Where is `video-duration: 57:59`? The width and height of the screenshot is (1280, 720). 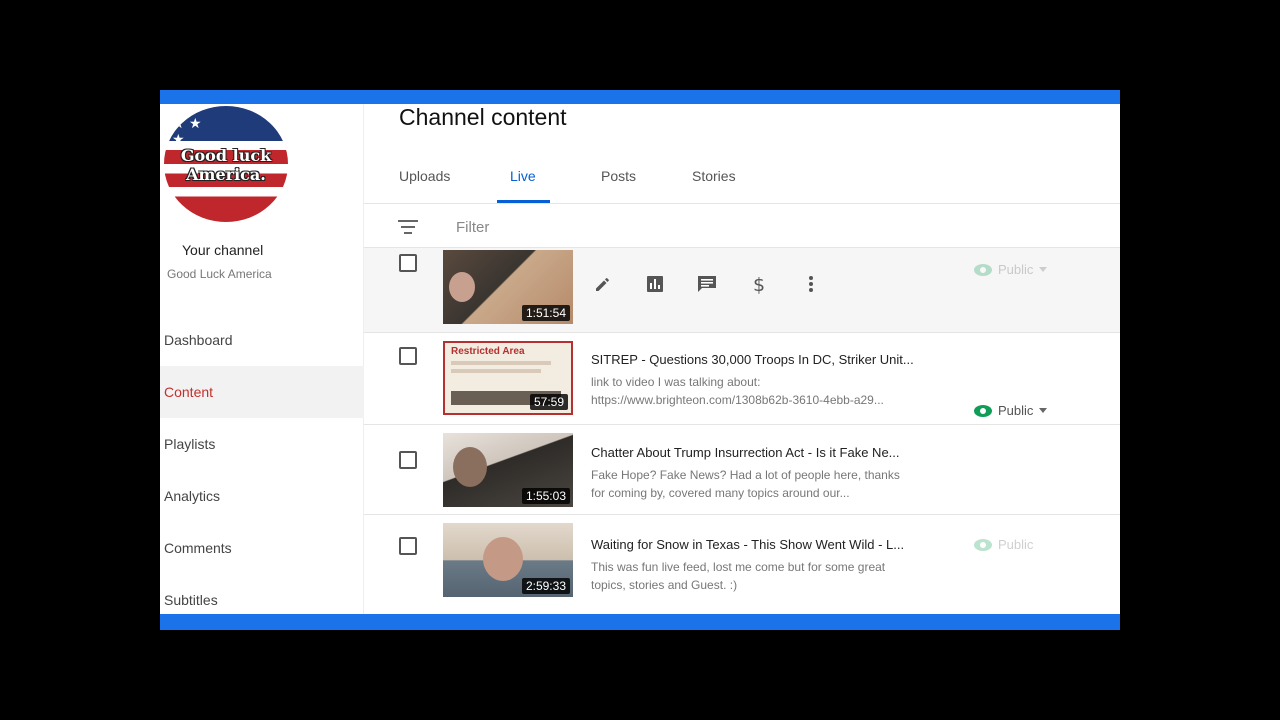 video-duration: 57:59 is located at coordinates (548, 402).